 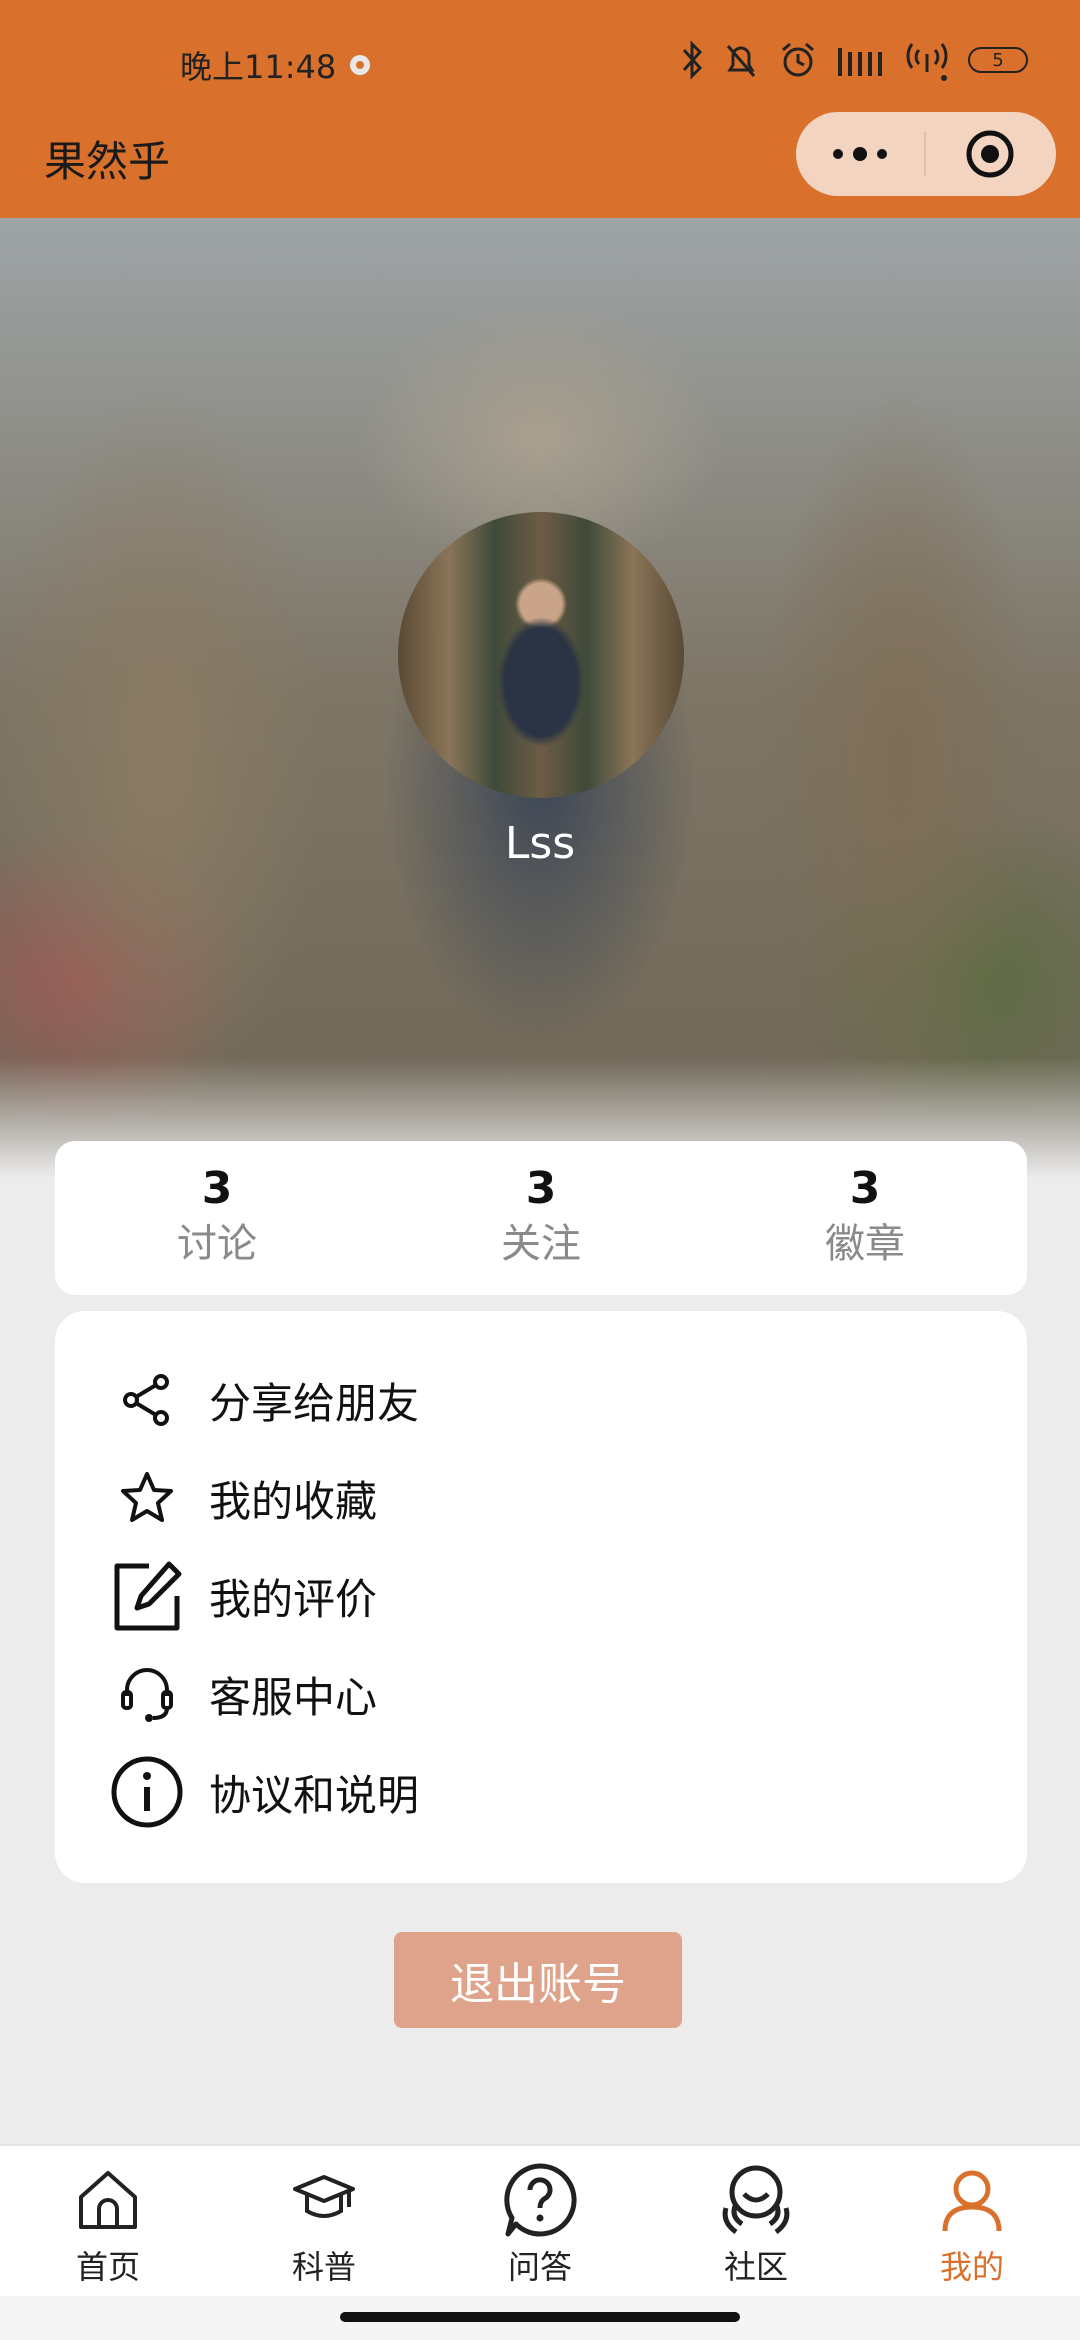 What do you see at coordinates (541, 1244) in the screenshot?
I see `stat-label: 关注` at bounding box center [541, 1244].